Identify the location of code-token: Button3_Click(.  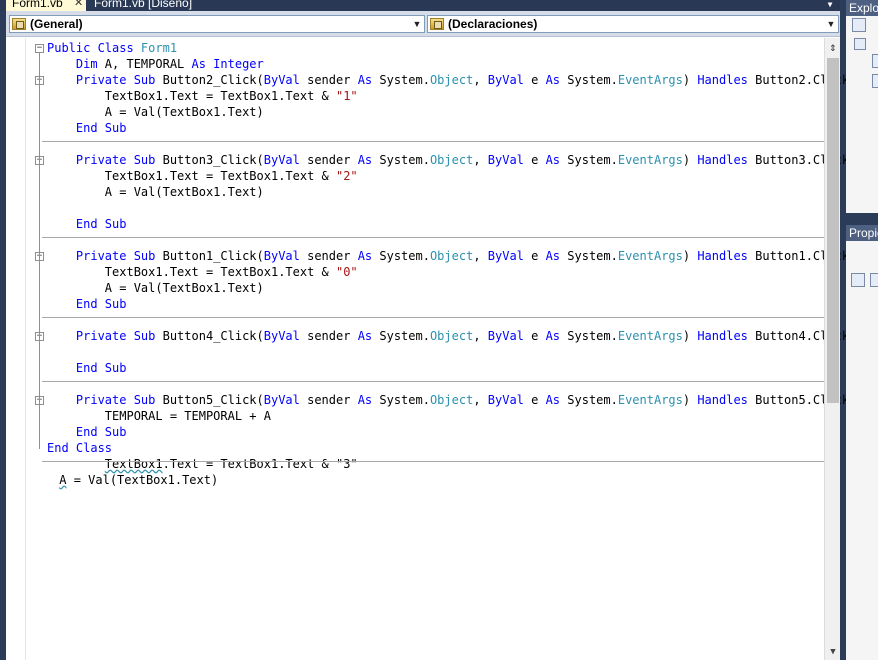
(213, 160).